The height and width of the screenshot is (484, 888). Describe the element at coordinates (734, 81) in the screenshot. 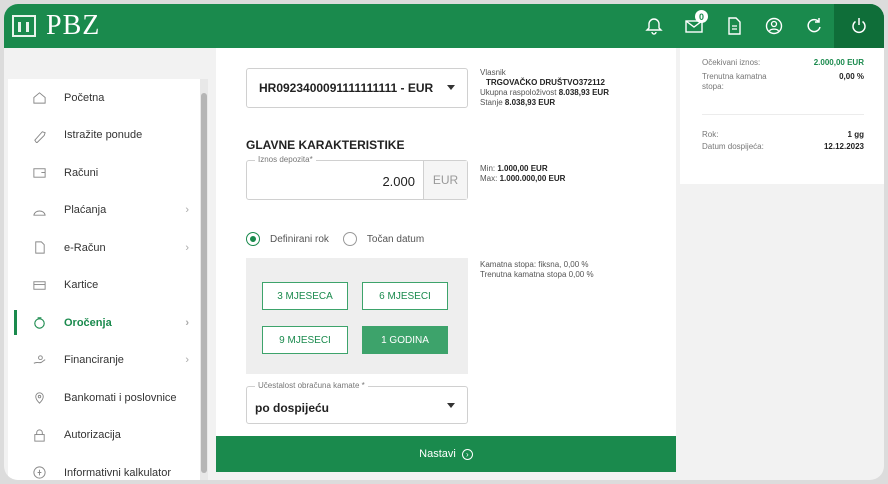

I see `summary-rate-label: Trenutna kamatna stopa:` at that location.